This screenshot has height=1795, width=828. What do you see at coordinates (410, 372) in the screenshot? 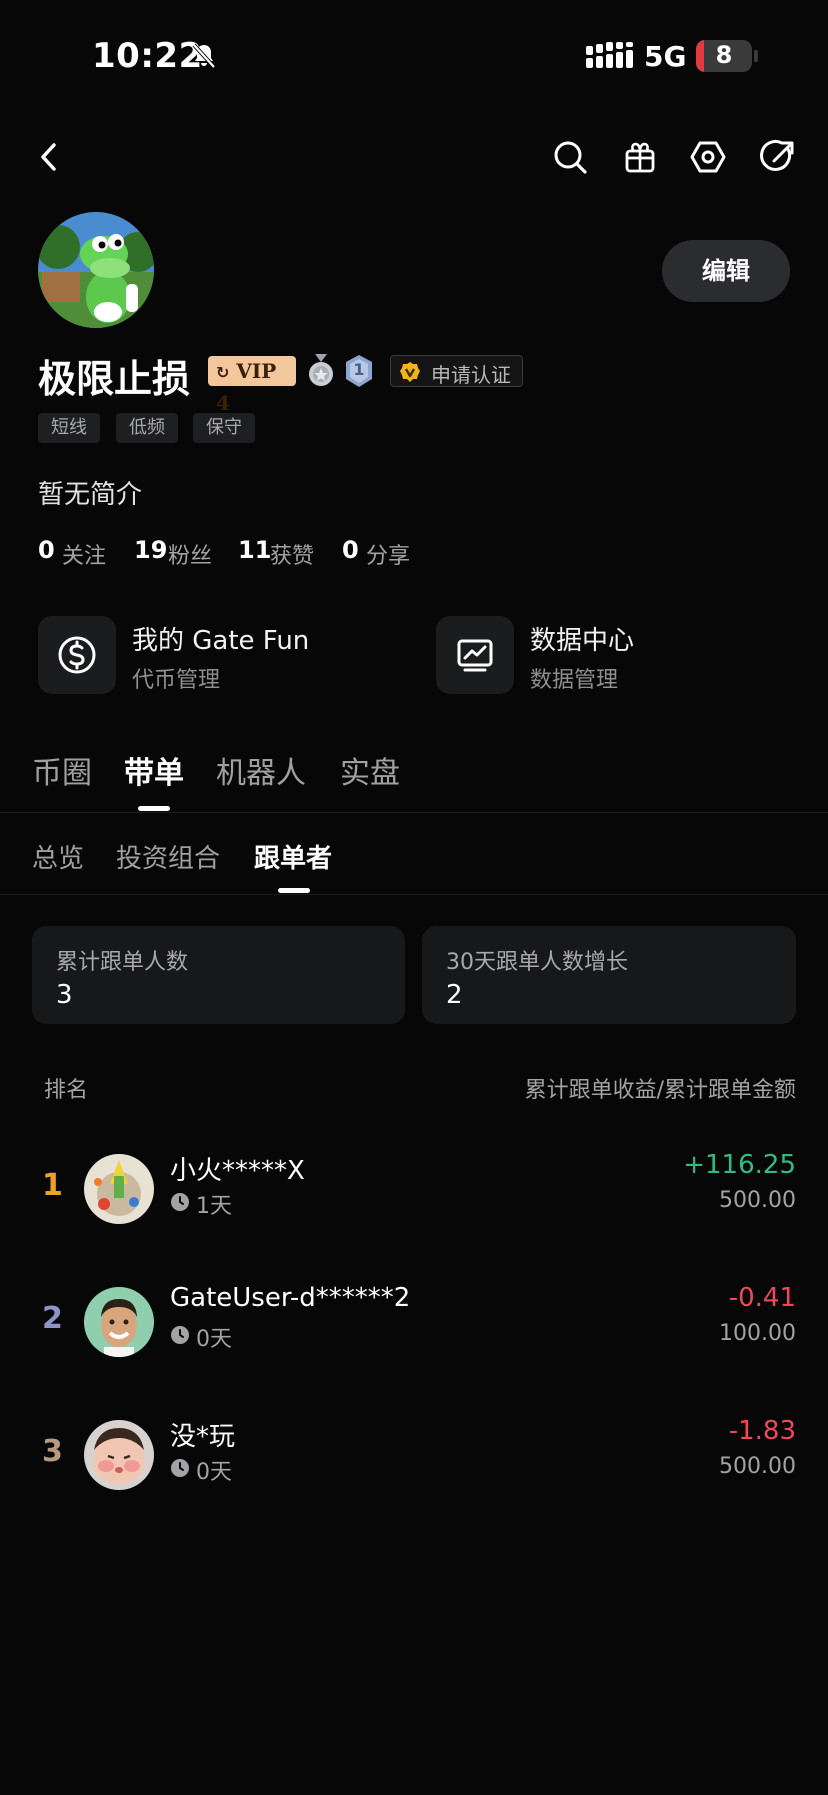
I see `verified-v-icon` at bounding box center [410, 372].